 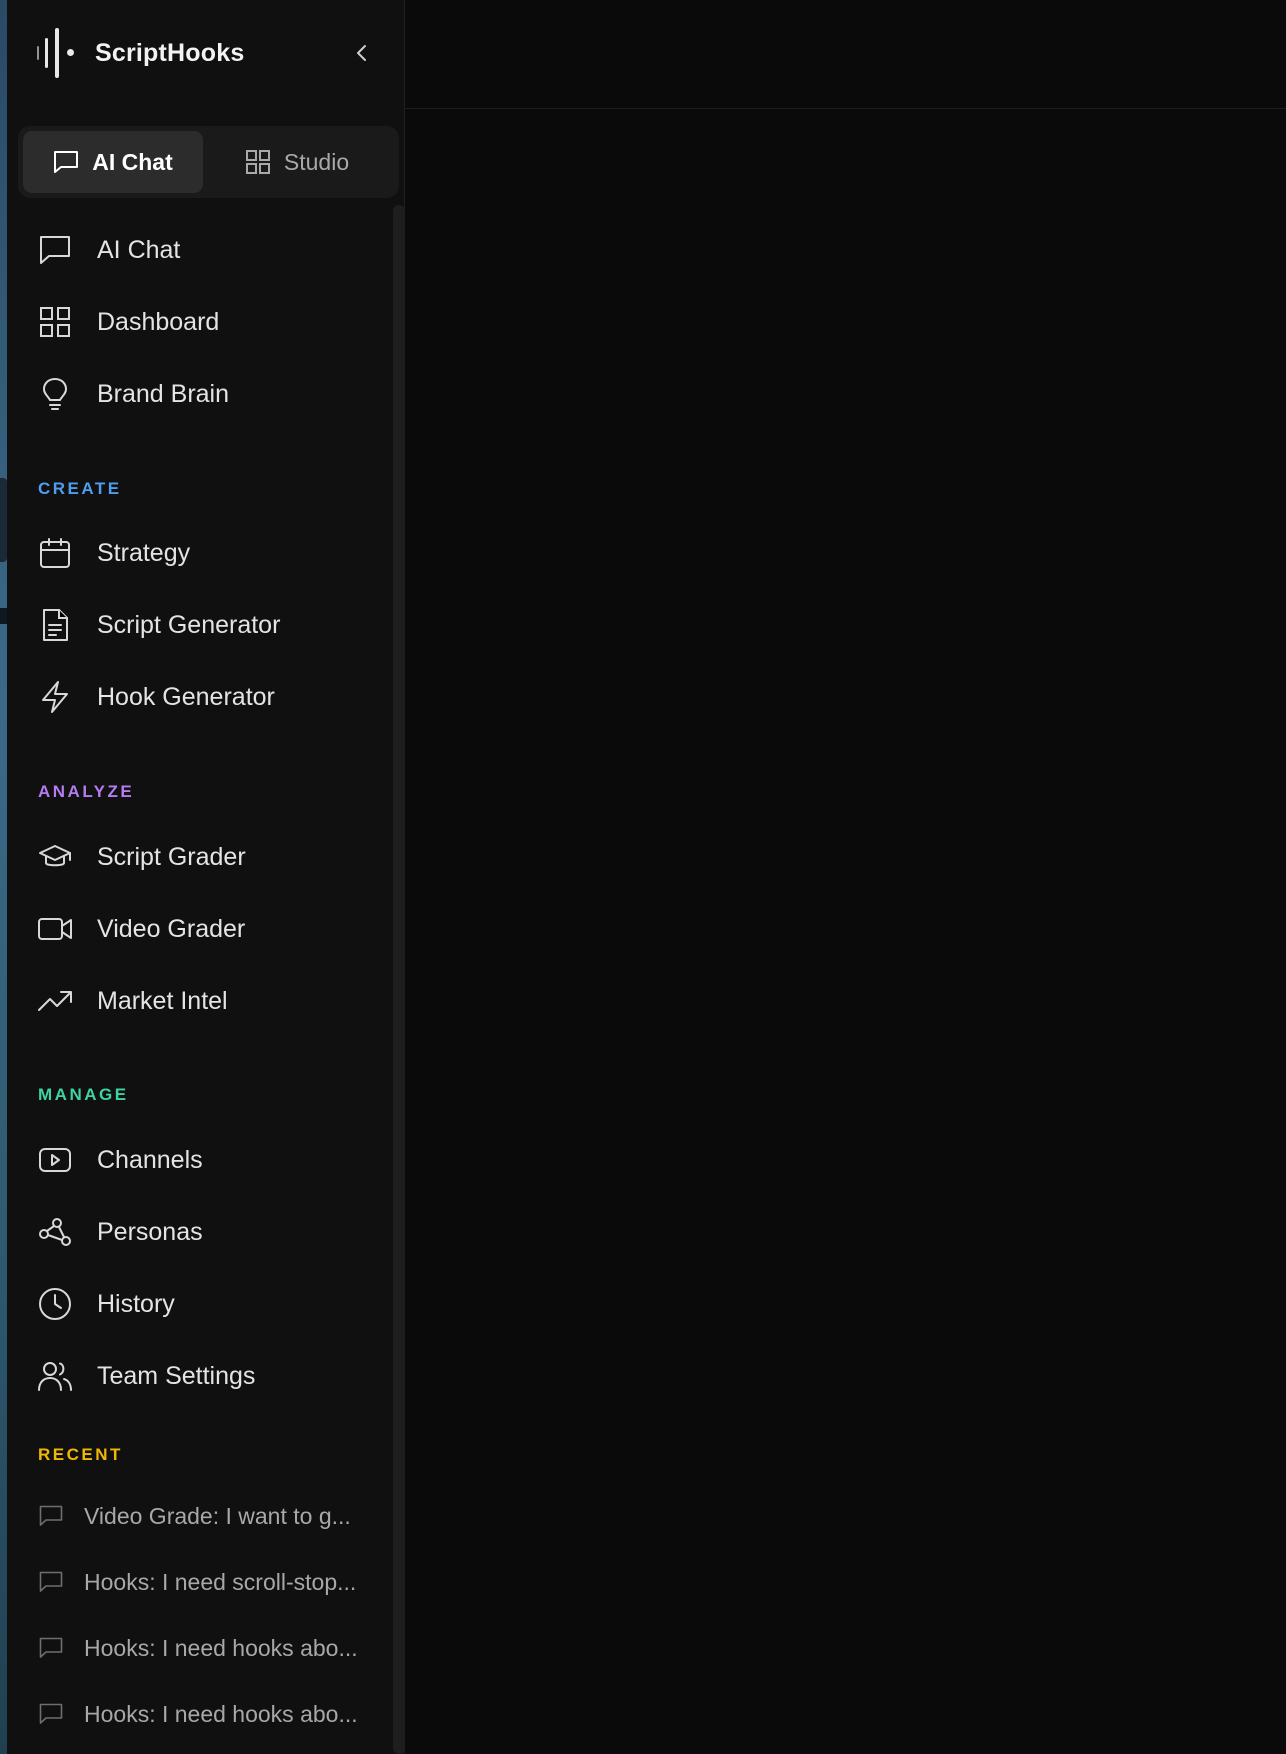 I want to click on collapse-sidebar-button, so click(x=362, y=53).